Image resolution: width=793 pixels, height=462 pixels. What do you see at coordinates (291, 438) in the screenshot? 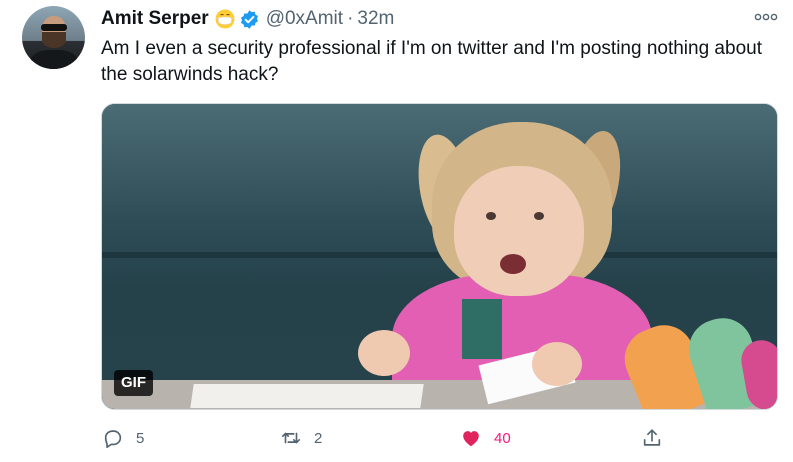
I see `retweet-icon` at bounding box center [291, 438].